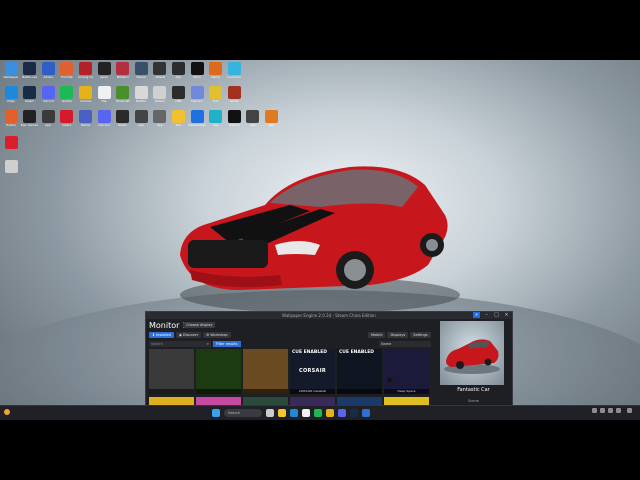  I want to click on desktop-icon: Teams, so click(85, 121).